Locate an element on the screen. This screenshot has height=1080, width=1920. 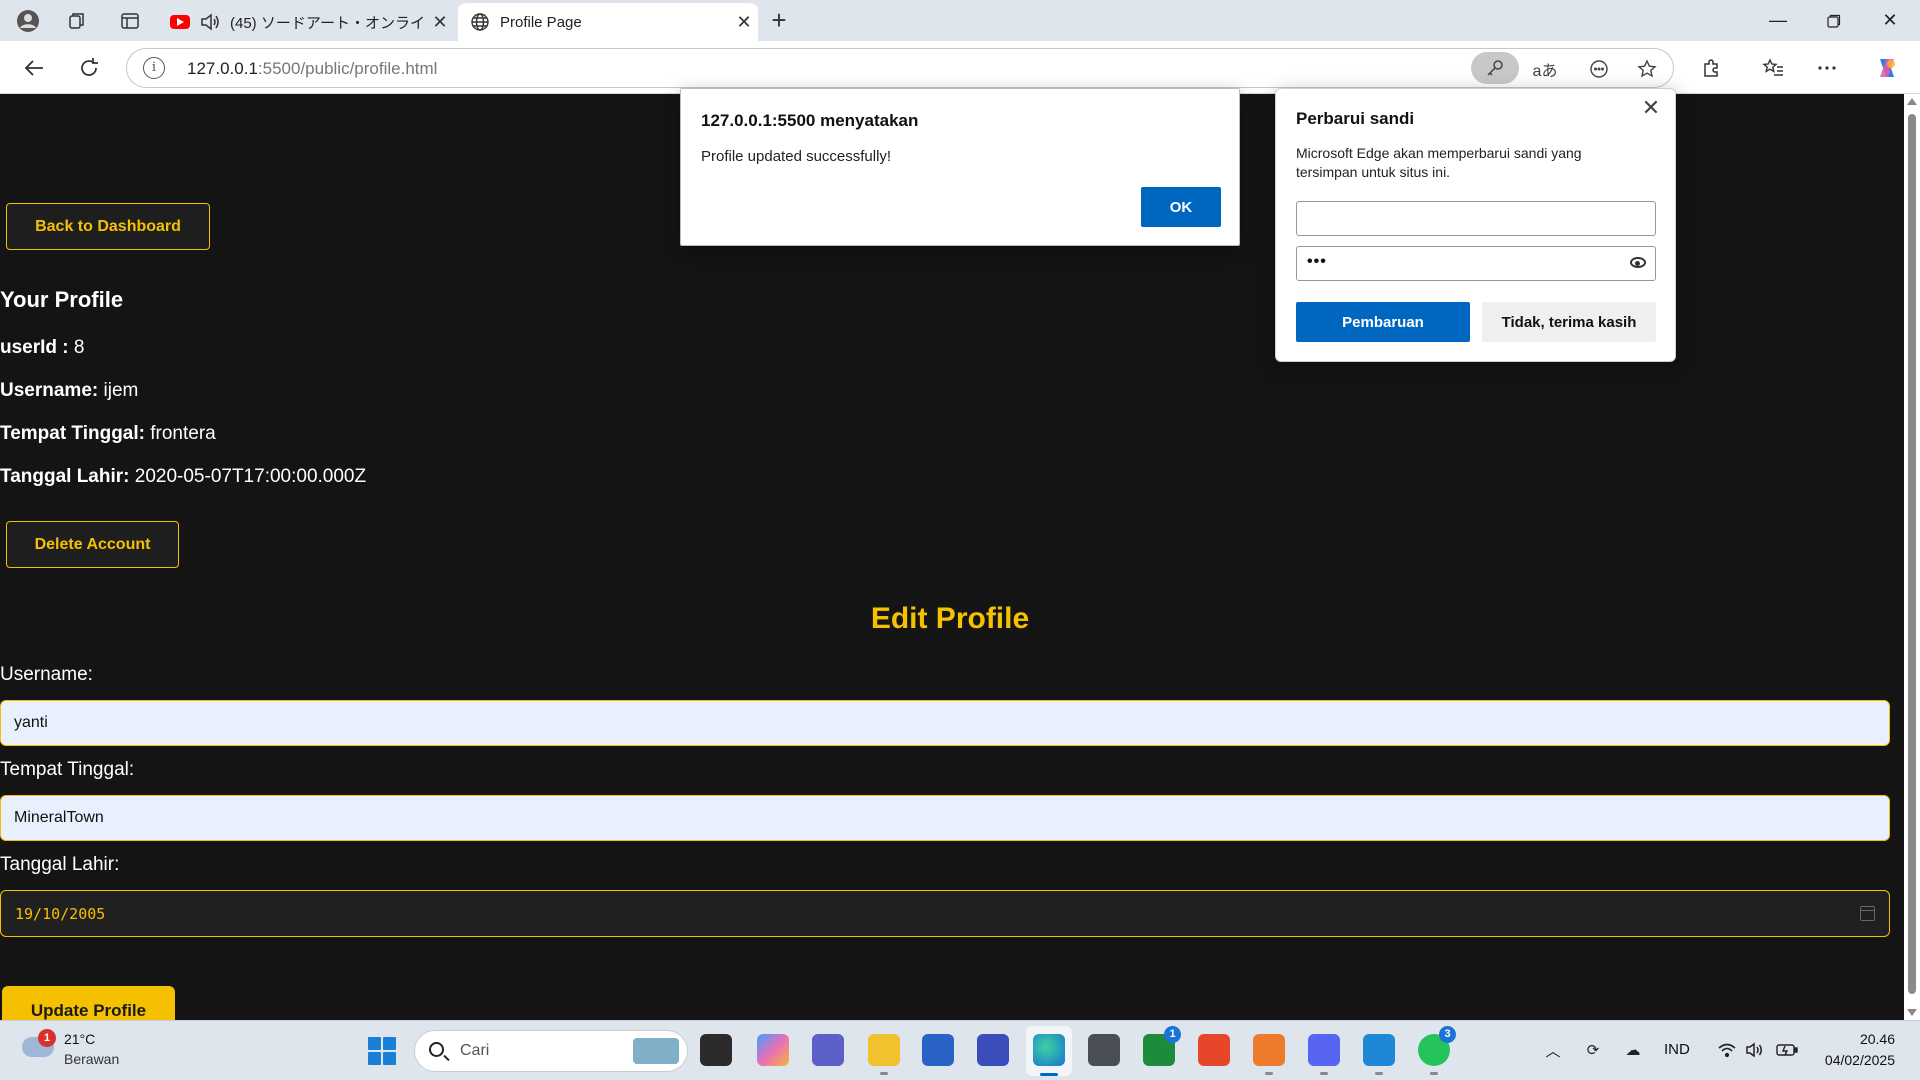
xampp-icon is located at coordinates (1269, 1054).